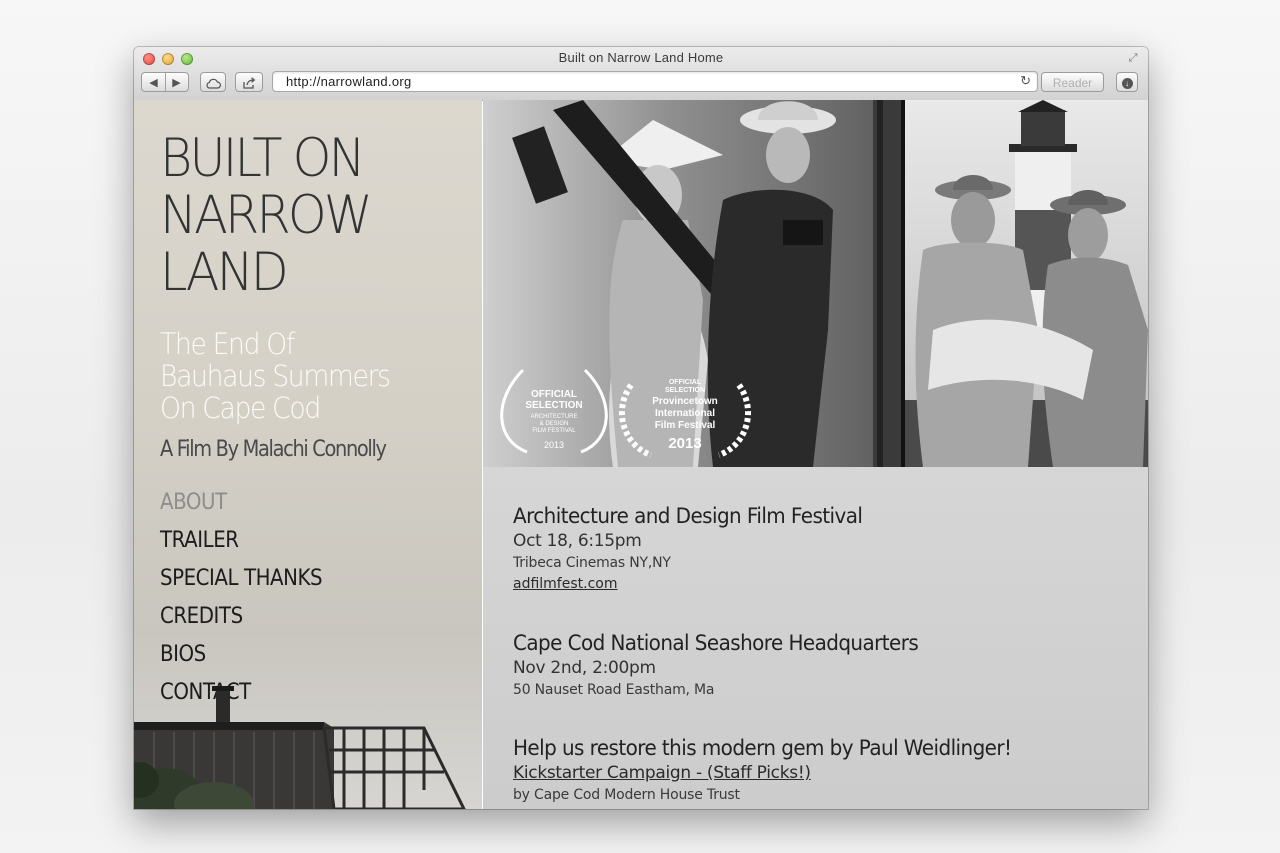 The image size is (1280, 853). Describe the element at coordinates (614, 690) in the screenshot. I see `event-venue: 50 Nauset Road Eastham, Ma` at that location.